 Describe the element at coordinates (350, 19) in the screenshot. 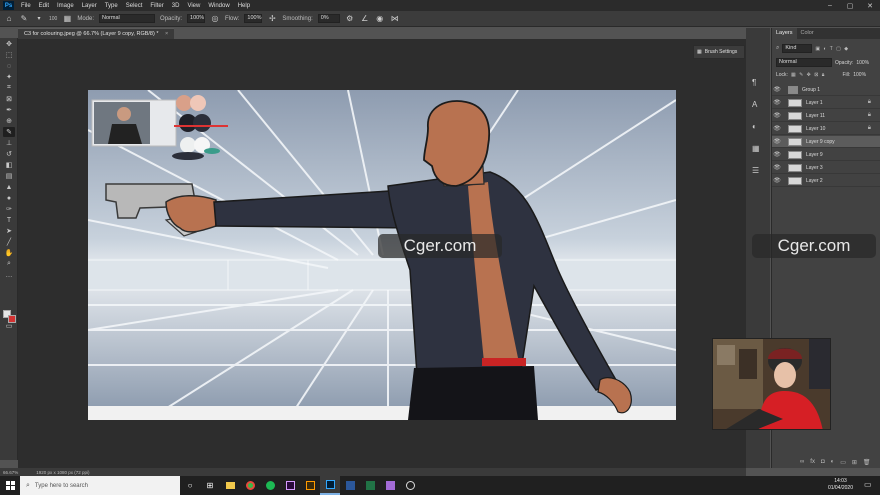

I see `gear-icon: ⚙` at that location.